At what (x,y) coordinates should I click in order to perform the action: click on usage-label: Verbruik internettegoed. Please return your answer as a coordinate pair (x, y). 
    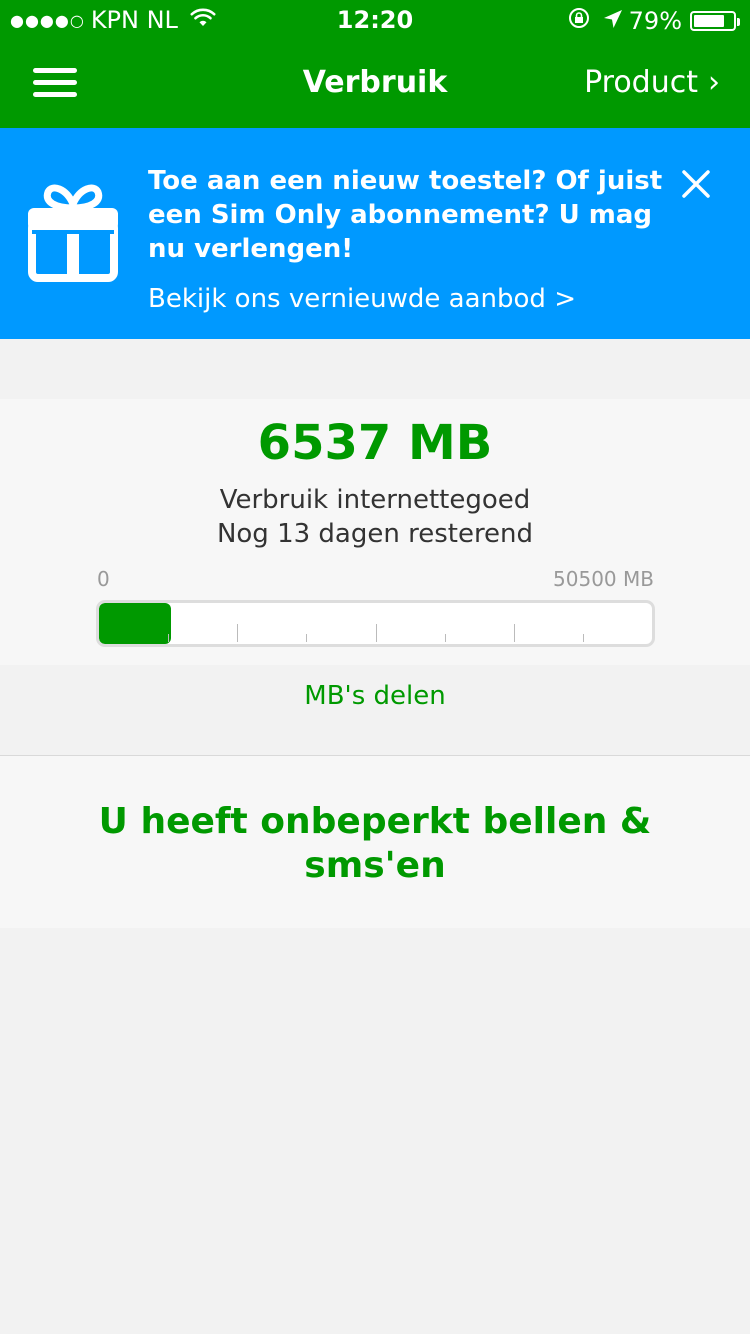
    Looking at the image, I should click on (375, 500).